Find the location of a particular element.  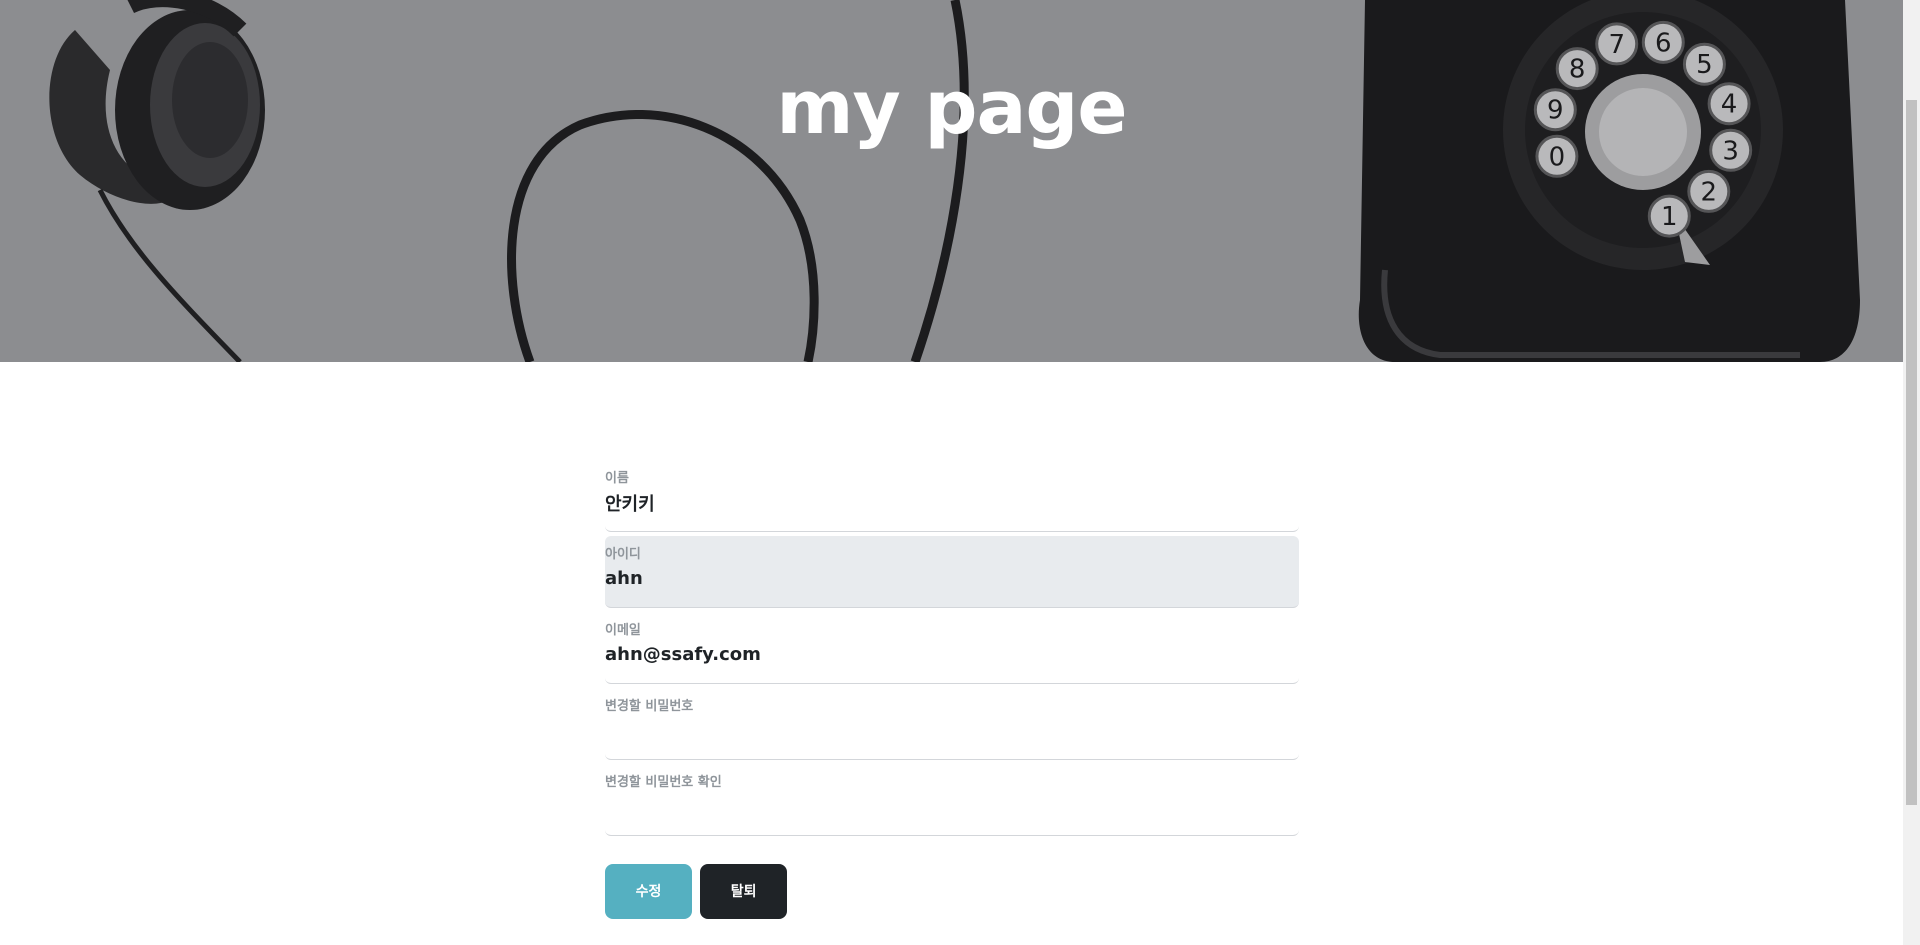

new-password-label: 변경할 비밀번호 is located at coordinates (649, 706).